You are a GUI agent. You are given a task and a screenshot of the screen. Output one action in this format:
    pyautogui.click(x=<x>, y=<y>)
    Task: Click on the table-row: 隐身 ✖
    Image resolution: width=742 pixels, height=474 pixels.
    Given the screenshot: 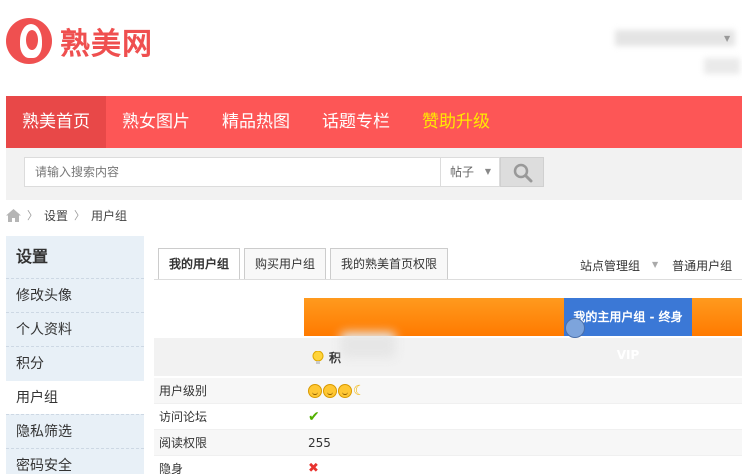 What is the action you would take?
    pyautogui.click(x=448, y=465)
    